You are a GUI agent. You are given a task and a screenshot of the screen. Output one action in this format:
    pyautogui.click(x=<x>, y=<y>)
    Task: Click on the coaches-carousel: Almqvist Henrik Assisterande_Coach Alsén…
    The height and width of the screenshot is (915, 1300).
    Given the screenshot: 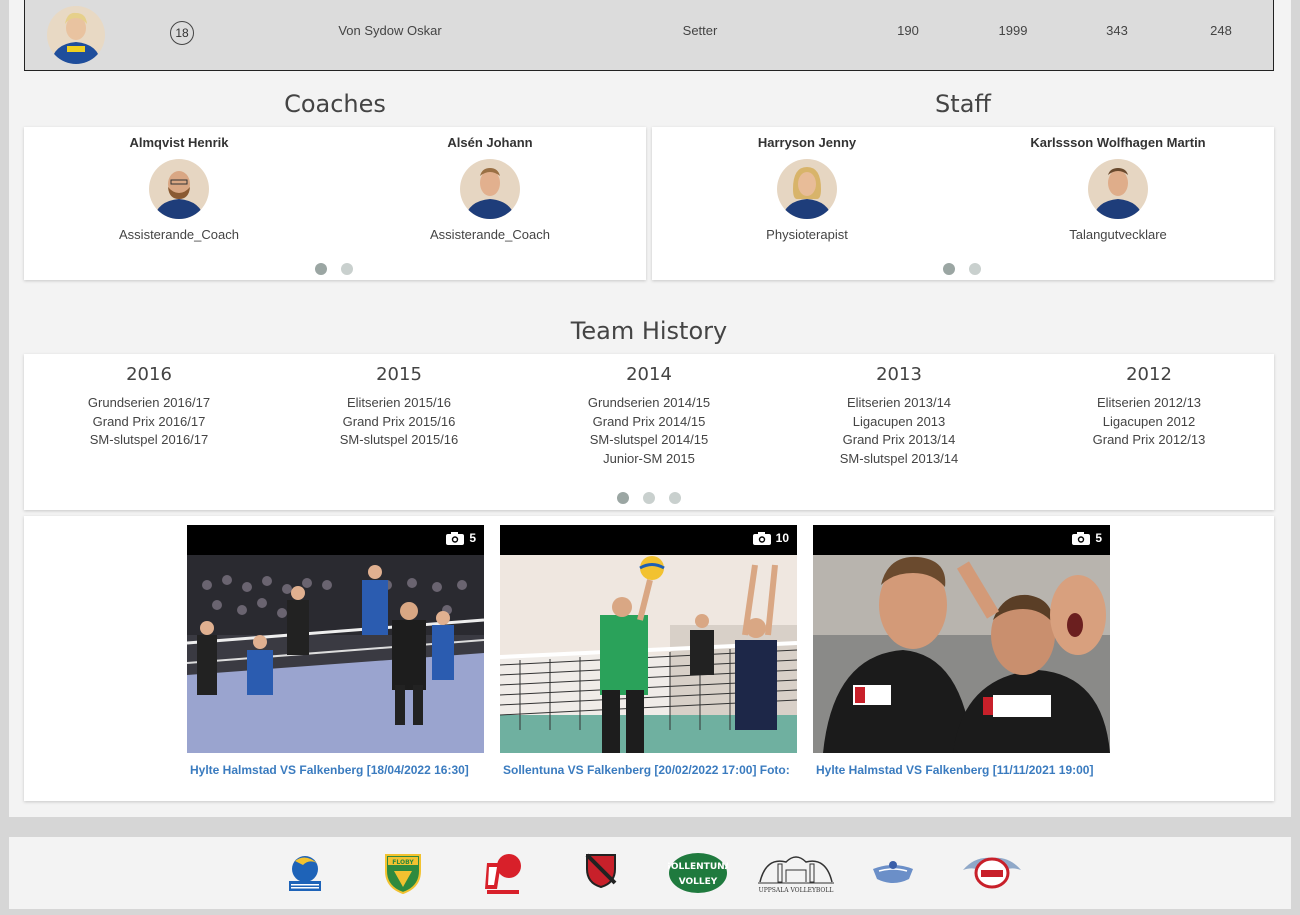 What is the action you would take?
    pyautogui.click(x=335, y=203)
    